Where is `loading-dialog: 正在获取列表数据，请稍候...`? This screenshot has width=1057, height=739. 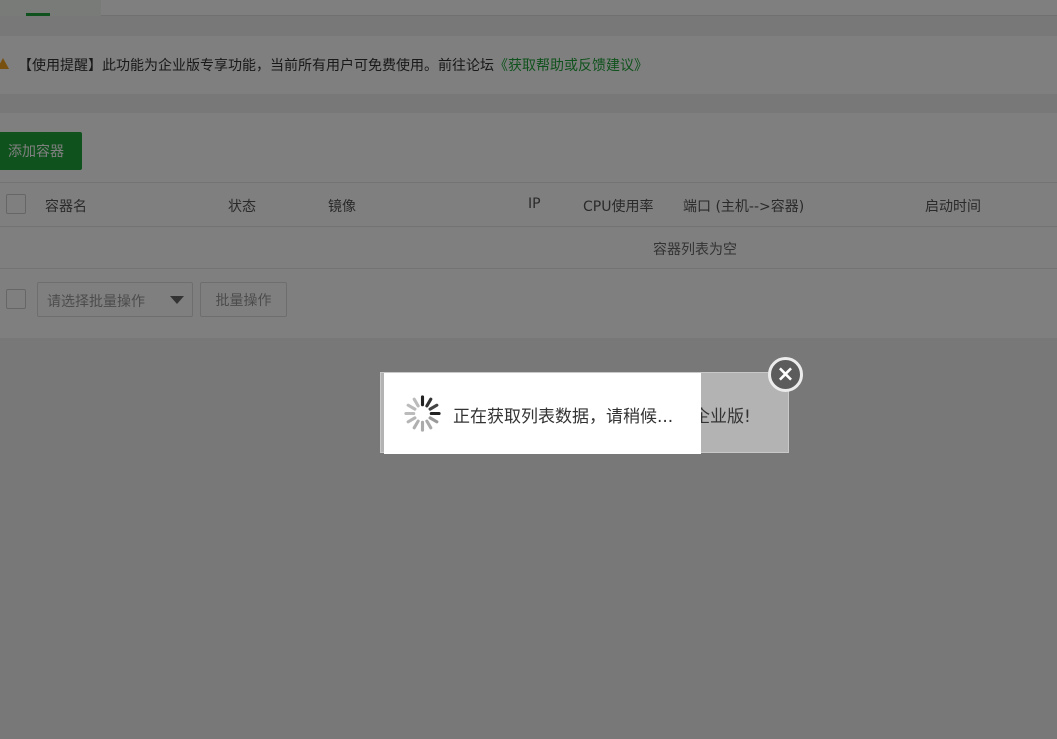 loading-dialog: 正在获取列表数据，请稍候... is located at coordinates (542, 413).